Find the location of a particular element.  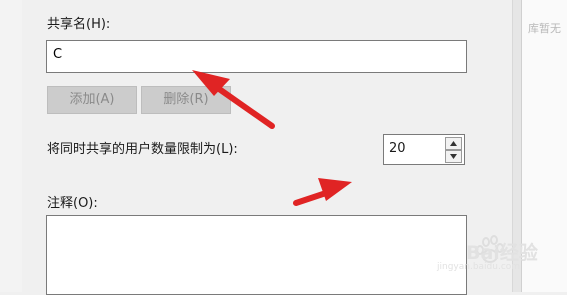

share-name-input: C is located at coordinates (256, 56).